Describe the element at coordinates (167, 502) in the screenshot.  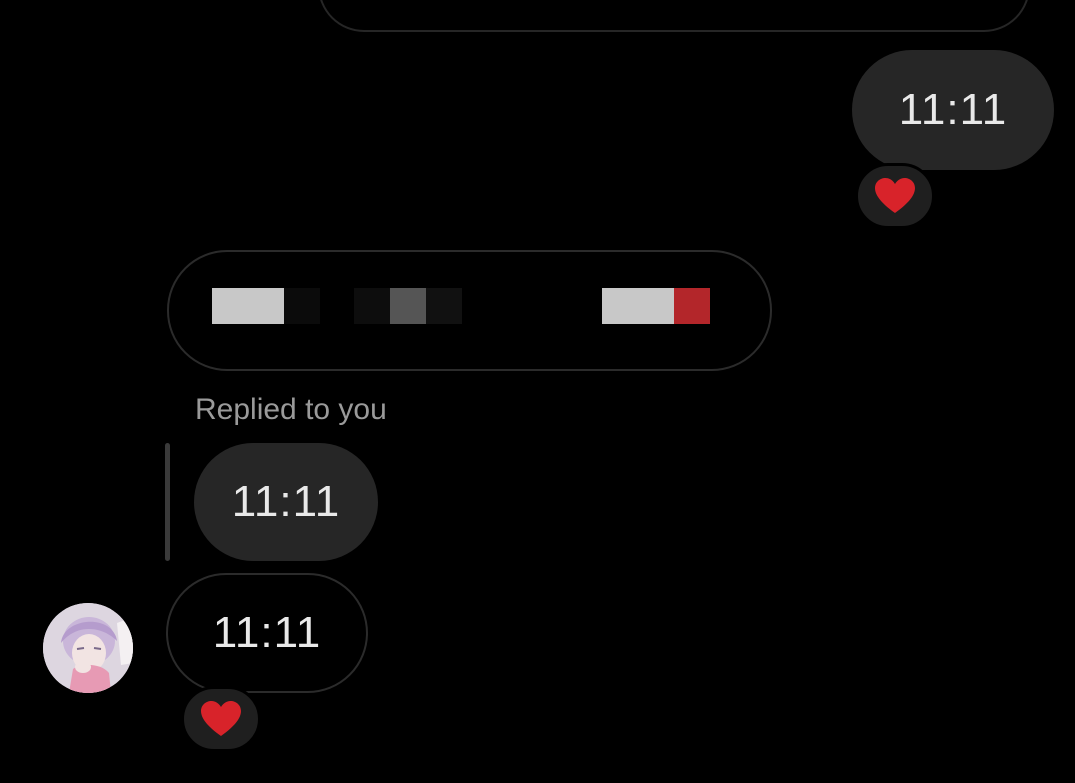
I see `reply-indicator-bar` at that location.